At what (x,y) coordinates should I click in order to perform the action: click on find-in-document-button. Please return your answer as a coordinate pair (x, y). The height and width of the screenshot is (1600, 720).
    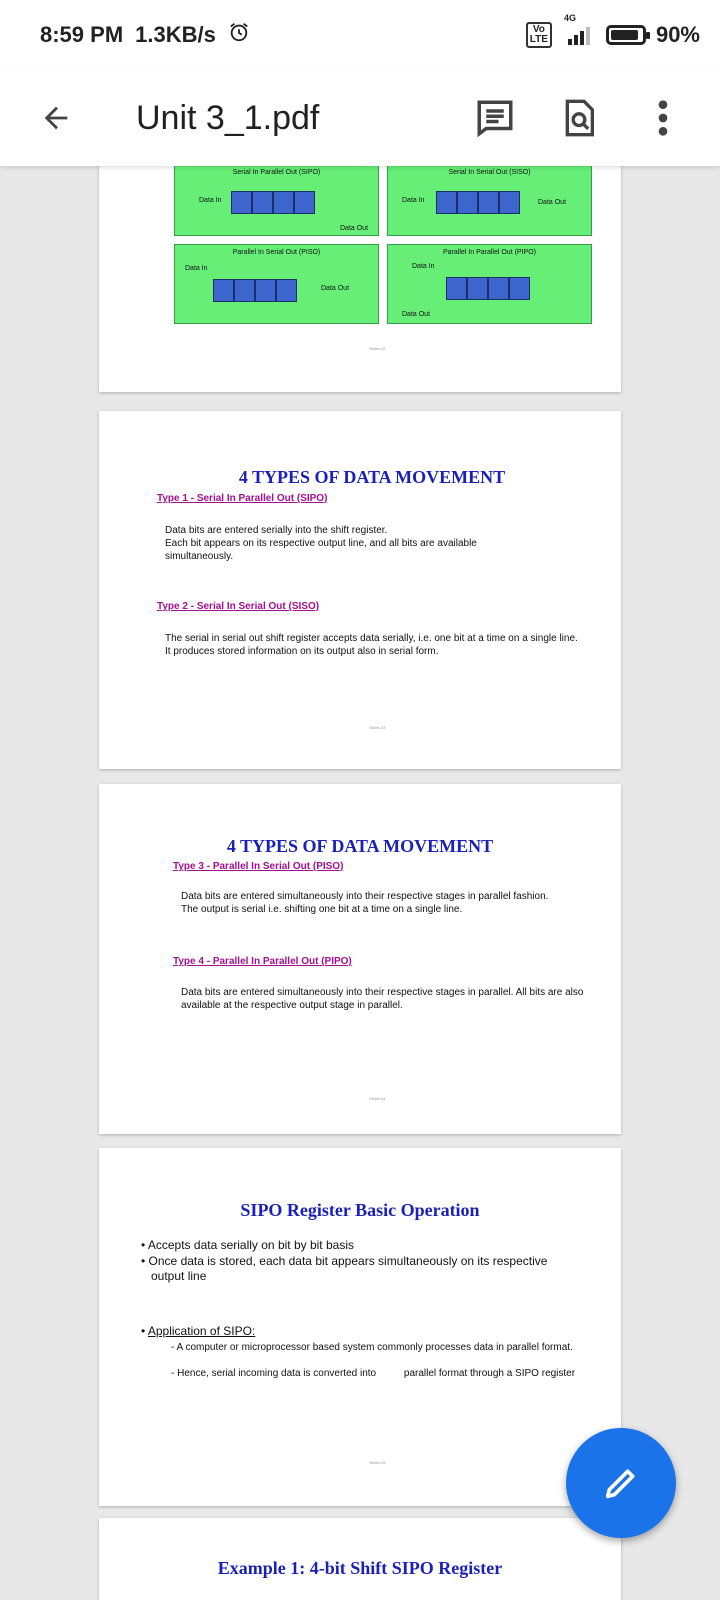
    Looking at the image, I should click on (579, 118).